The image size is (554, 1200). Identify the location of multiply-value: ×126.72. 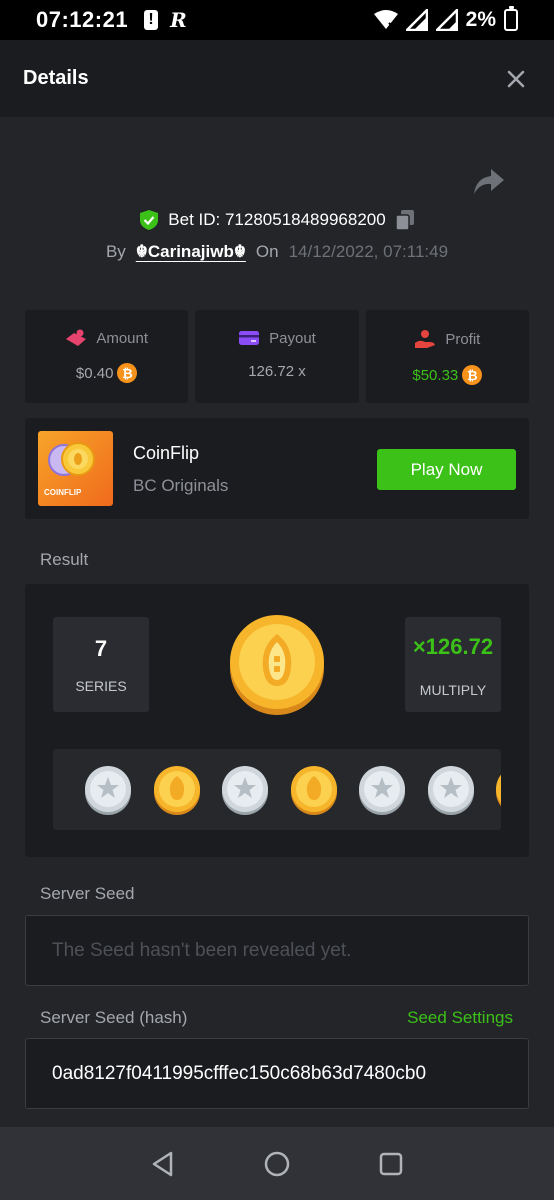
(453, 646).